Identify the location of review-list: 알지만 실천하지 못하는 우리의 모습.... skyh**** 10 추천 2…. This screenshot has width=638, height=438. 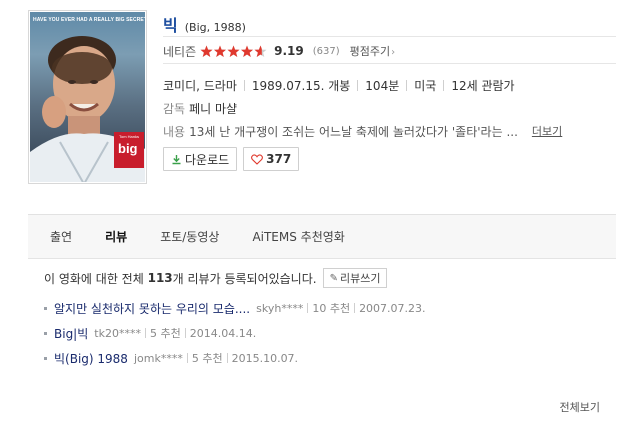
(330, 333).